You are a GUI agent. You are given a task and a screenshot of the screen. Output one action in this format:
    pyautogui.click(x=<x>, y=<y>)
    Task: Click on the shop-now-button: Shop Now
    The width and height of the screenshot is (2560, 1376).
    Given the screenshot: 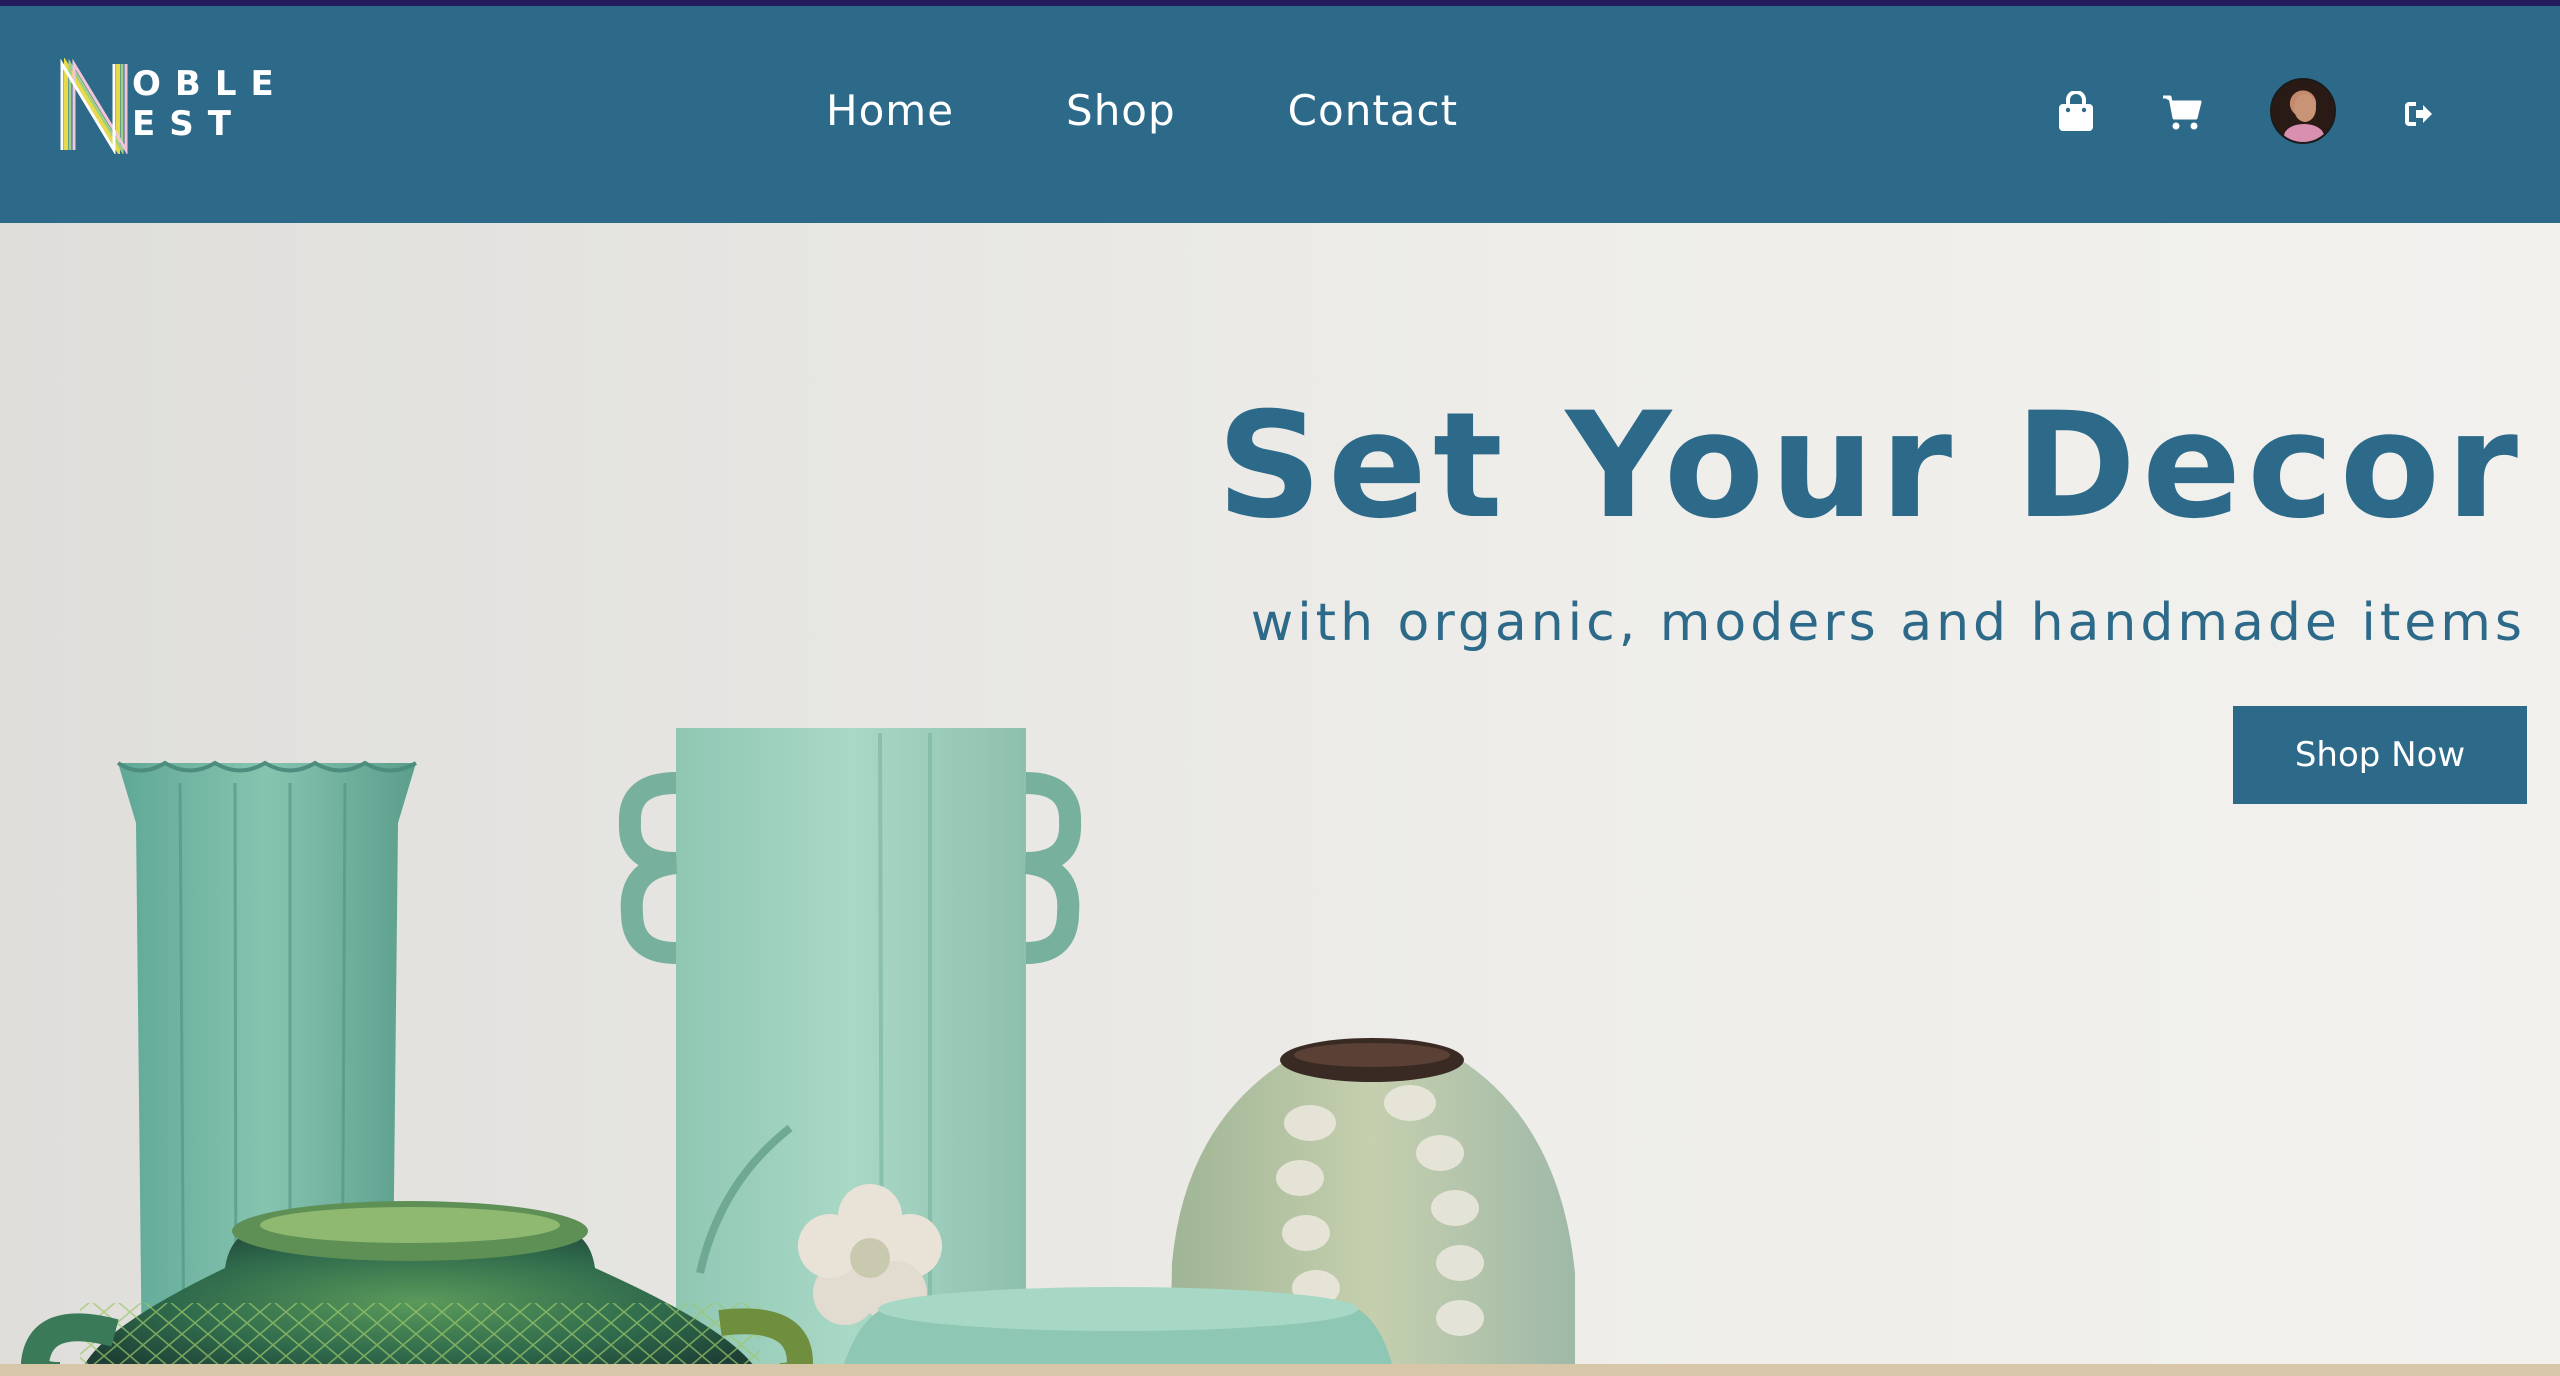 What is the action you would take?
    pyautogui.click(x=2380, y=755)
    